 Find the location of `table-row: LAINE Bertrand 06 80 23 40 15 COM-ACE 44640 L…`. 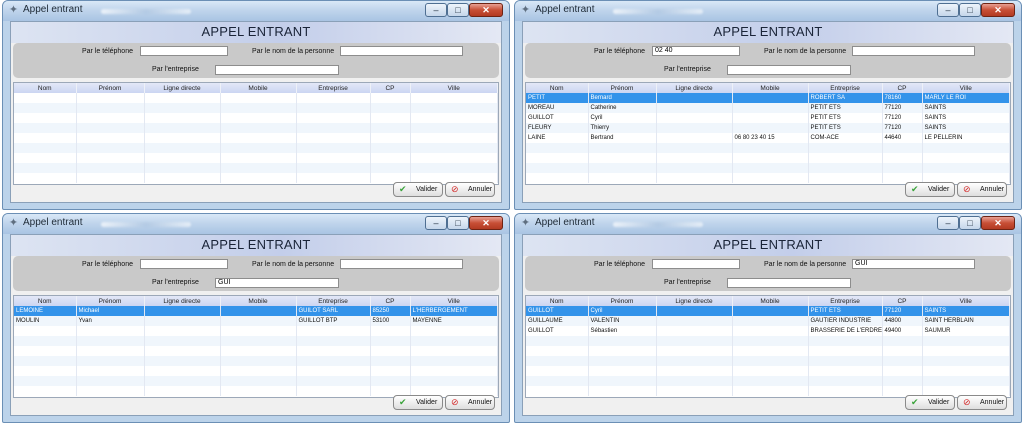

table-row: LAINE Bertrand 06 80 23 40 15 COM-ACE 44640 L… is located at coordinates (768, 138).